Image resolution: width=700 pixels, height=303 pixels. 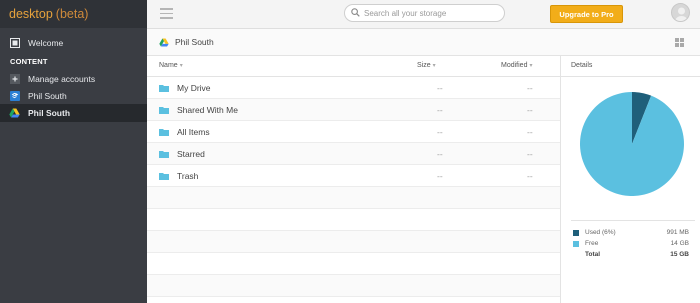 I want to click on row-name: Trash, so click(x=188, y=176).